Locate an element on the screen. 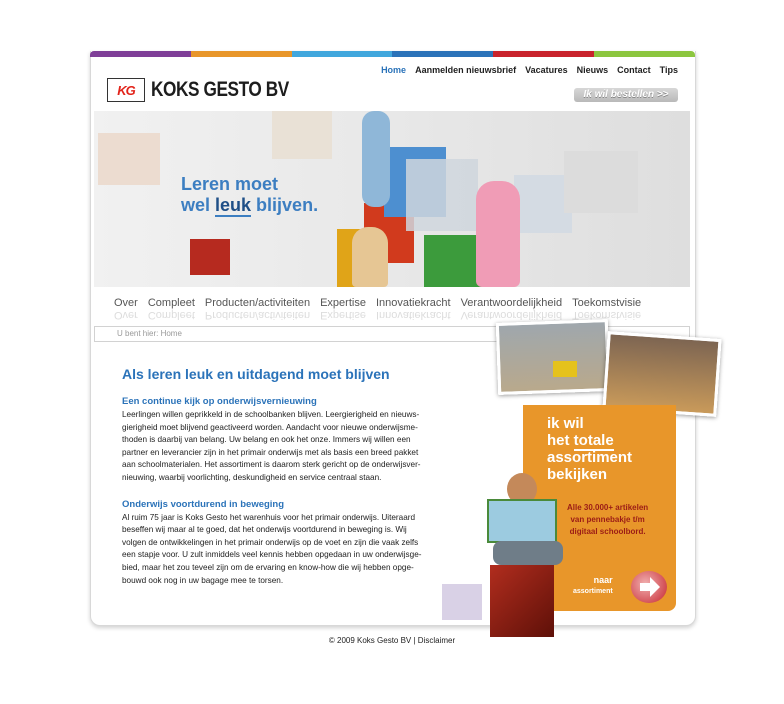  mainnav-reflection: Over is located at coordinates (126, 315).